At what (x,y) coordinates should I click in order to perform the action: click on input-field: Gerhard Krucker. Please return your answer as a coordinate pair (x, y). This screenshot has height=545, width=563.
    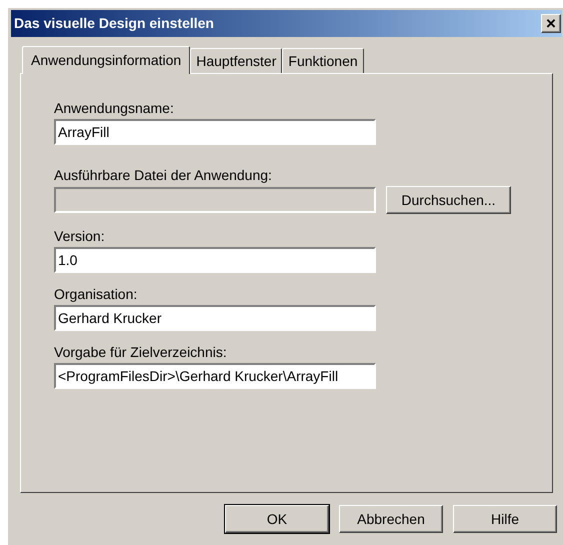
    Looking at the image, I should click on (215, 318).